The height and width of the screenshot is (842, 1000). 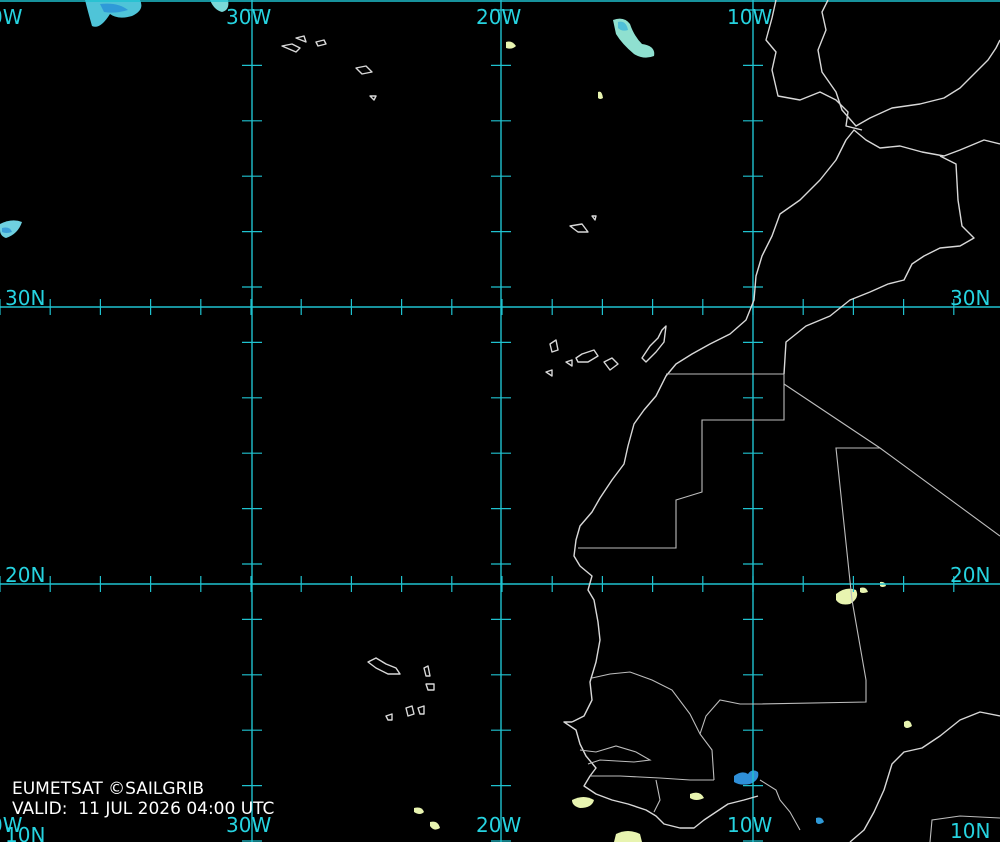 What do you see at coordinates (749, 825) in the screenshot?
I see `lon-label-bottom-10w: 10W` at bounding box center [749, 825].